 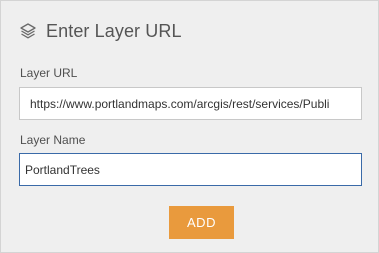 I want to click on layer-url-label: Layer URL, so click(x=49, y=73).